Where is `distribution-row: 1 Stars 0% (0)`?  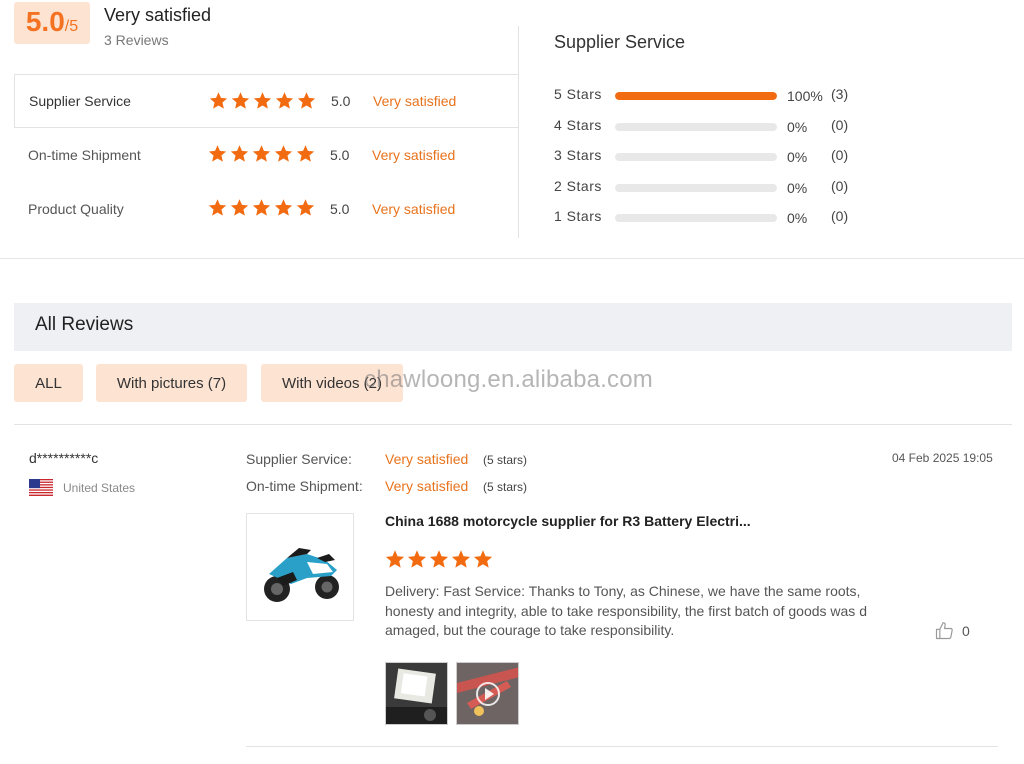
distribution-row: 1 Stars 0% (0) is located at coordinates (714, 219).